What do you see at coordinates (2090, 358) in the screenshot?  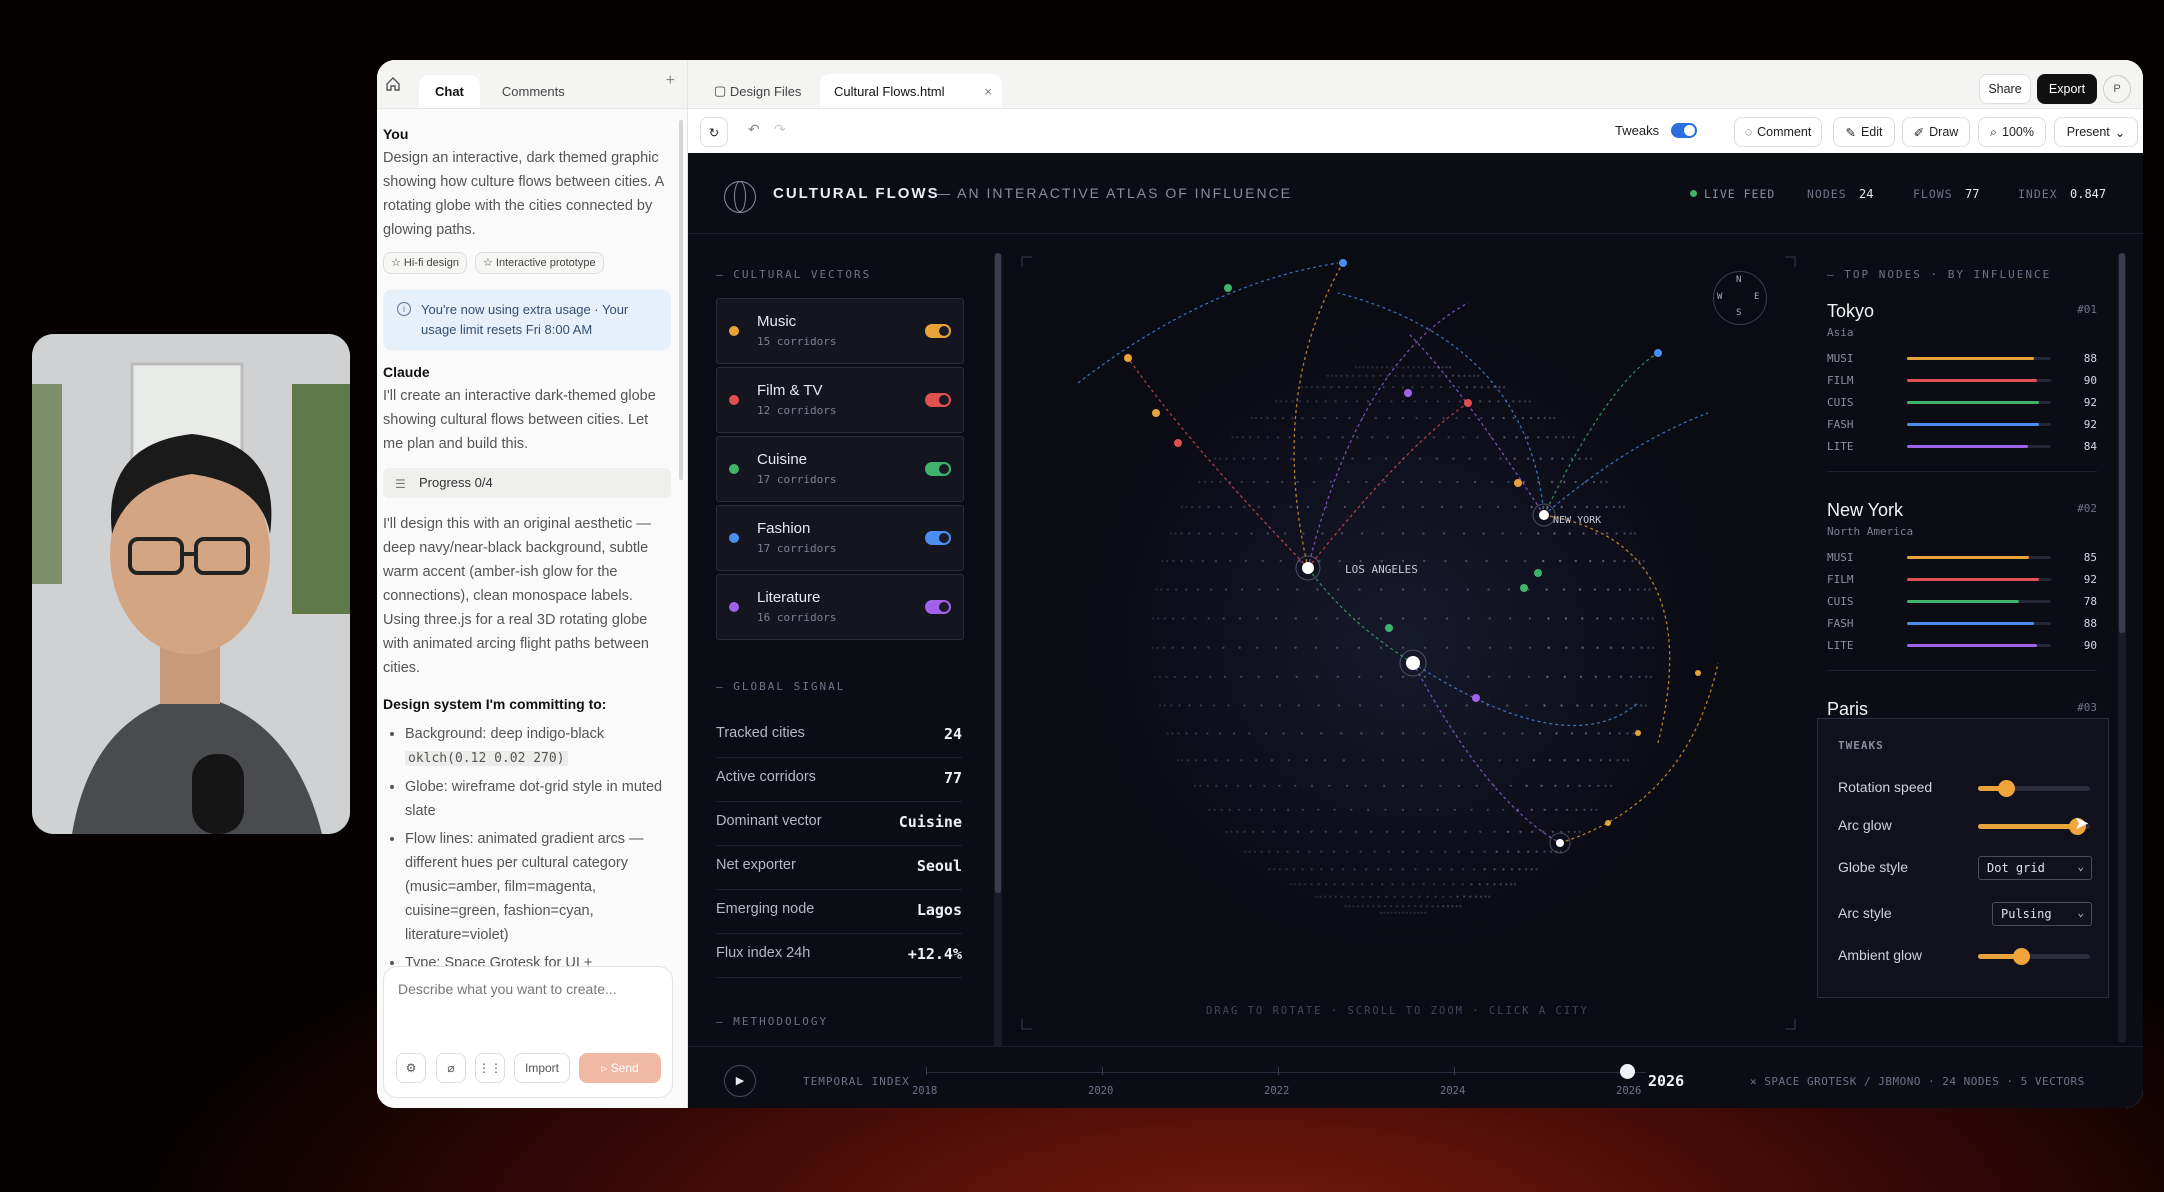 I see `bar-value: 88` at bounding box center [2090, 358].